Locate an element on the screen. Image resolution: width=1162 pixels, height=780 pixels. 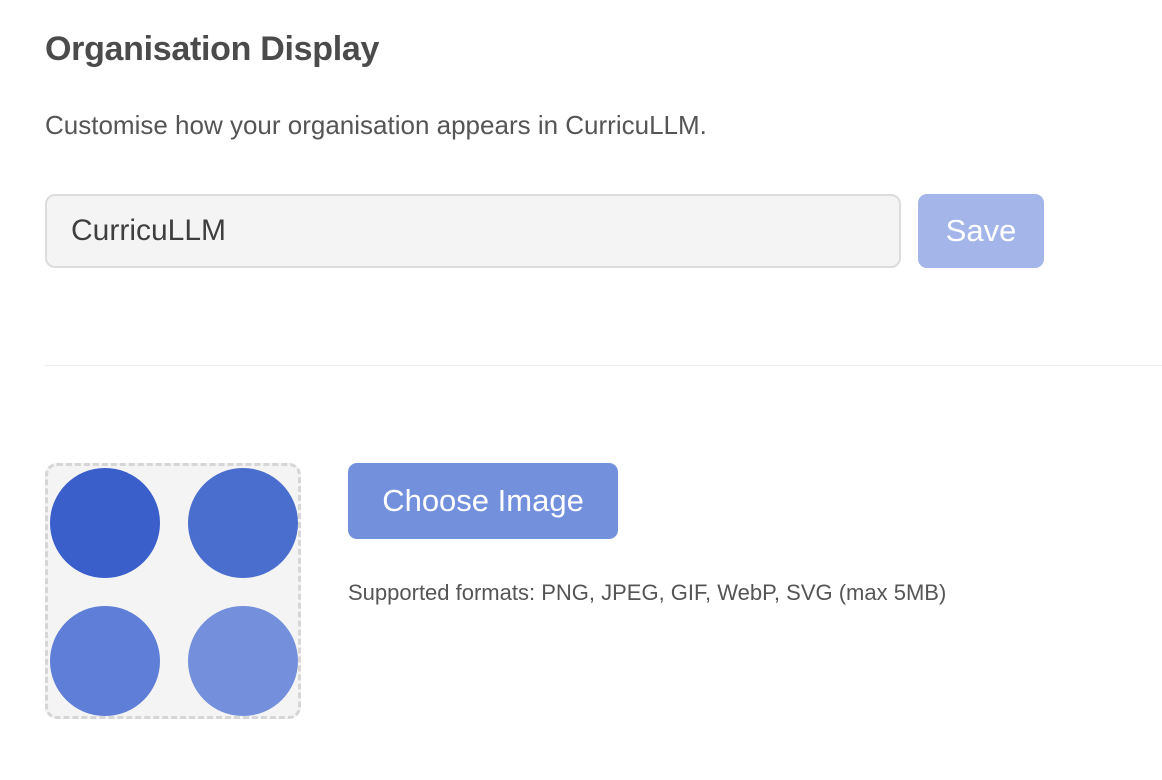
save-button: Save is located at coordinates (981, 231).